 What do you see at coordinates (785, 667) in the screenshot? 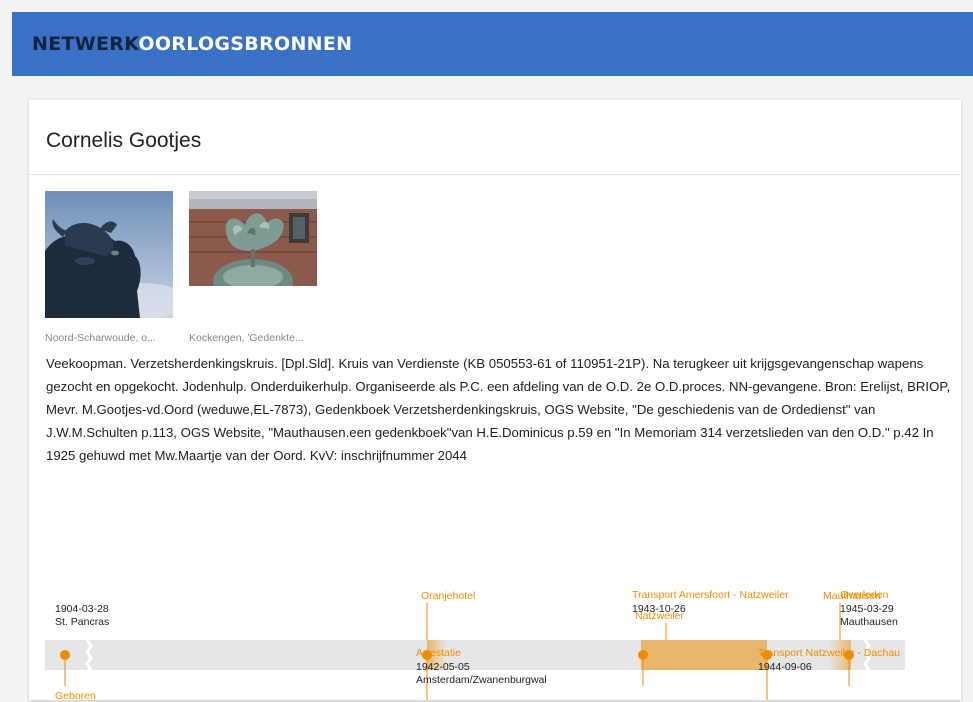
I see `event-date-transport-natzweiler: 1944-09-06` at bounding box center [785, 667].